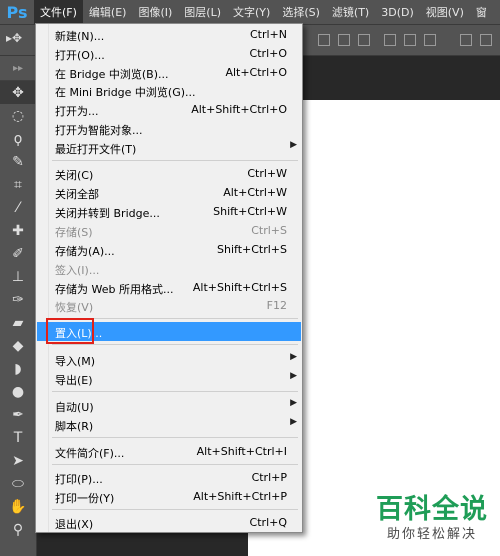 The width and height of the screenshot is (500, 556). What do you see at coordinates (169, 192) in the screenshot?
I see `menu-item-close-all: 关闭全部 Alt+Ctrl+W` at bounding box center [169, 192].